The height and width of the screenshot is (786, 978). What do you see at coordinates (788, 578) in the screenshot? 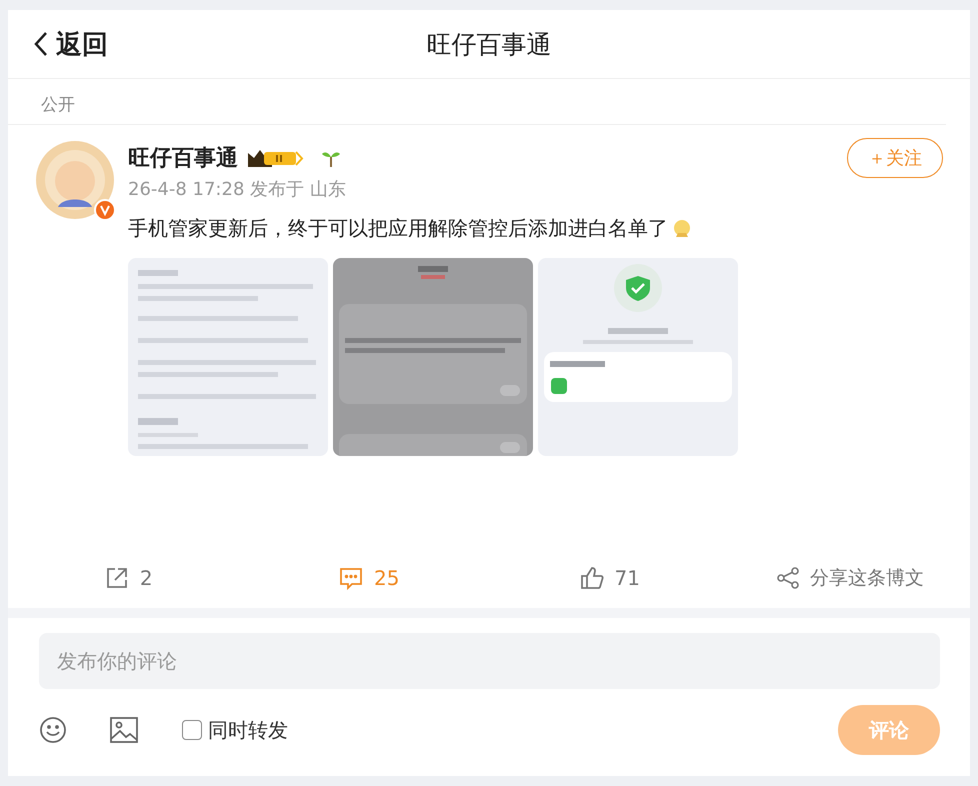
I see `share-icon` at bounding box center [788, 578].